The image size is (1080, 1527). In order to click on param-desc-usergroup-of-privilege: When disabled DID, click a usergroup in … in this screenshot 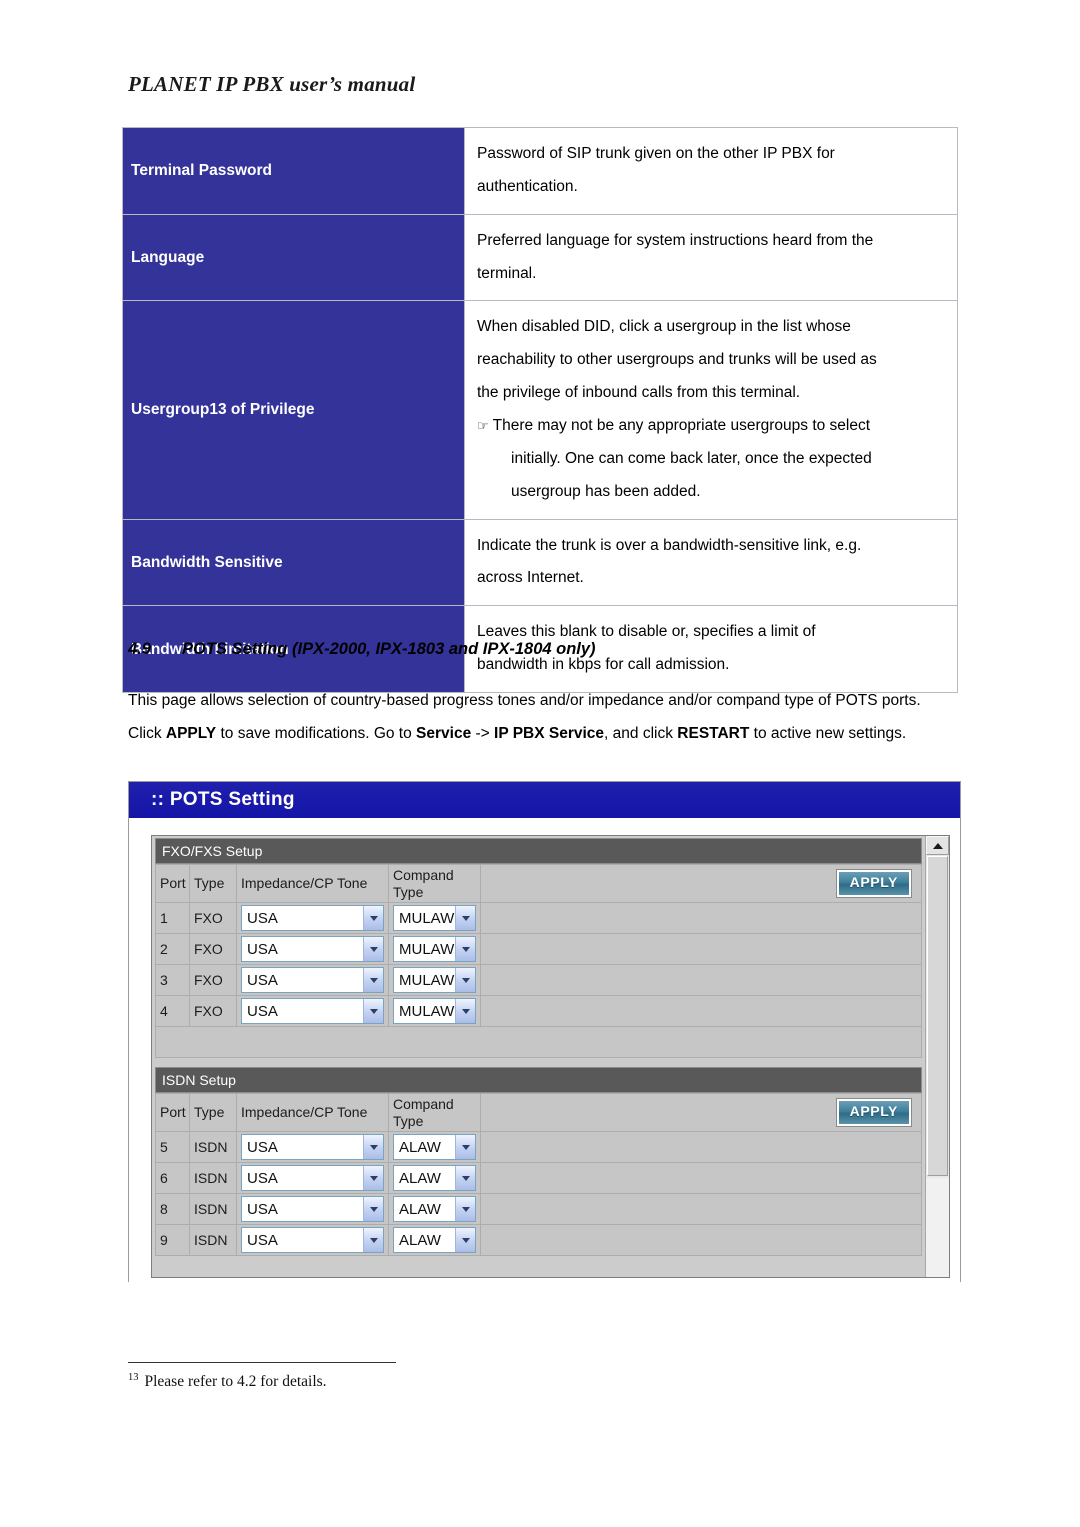, I will do `click(711, 410)`.